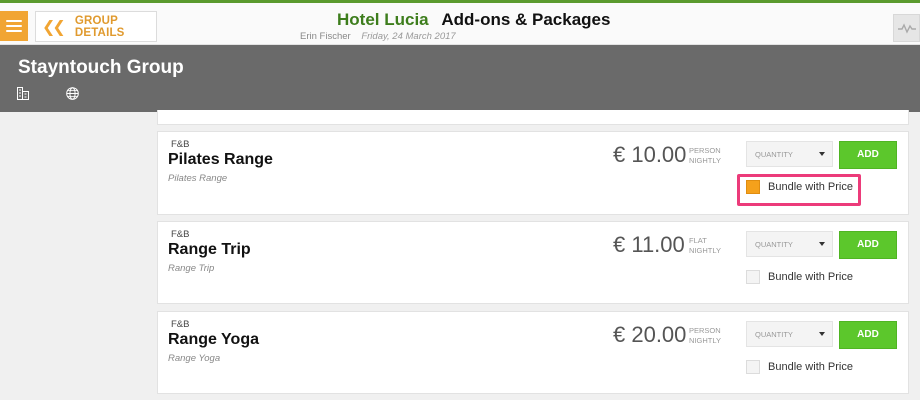 The image size is (920, 400). What do you see at coordinates (213, 339) in the screenshot?
I see `addon-name: Range Yoga` at bounding box center [213, 339].